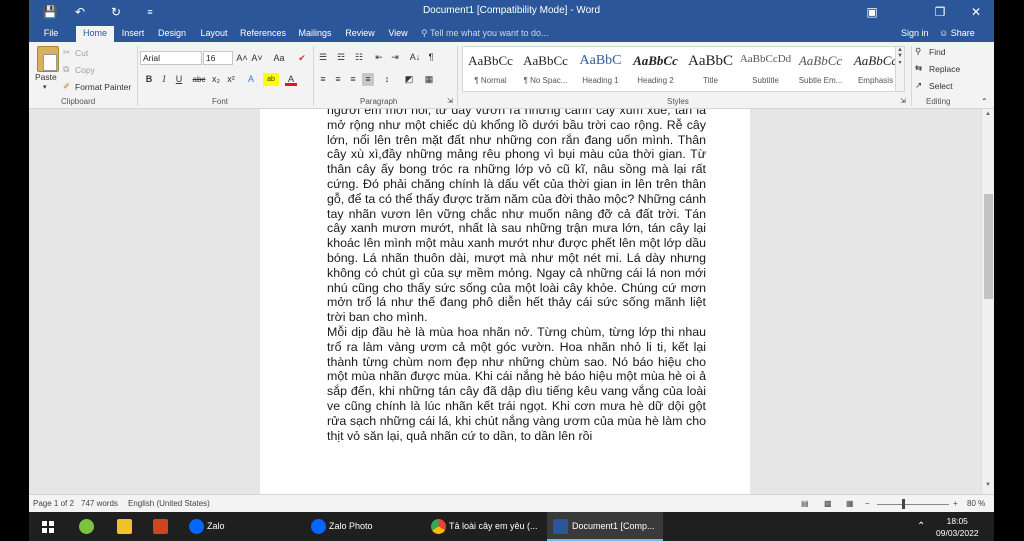 The image size is (1024, 541). What do you see at coordinates (218, 58) in the screenshot?
I see `font-size-combo: 16` at bounding box center [218, 58].